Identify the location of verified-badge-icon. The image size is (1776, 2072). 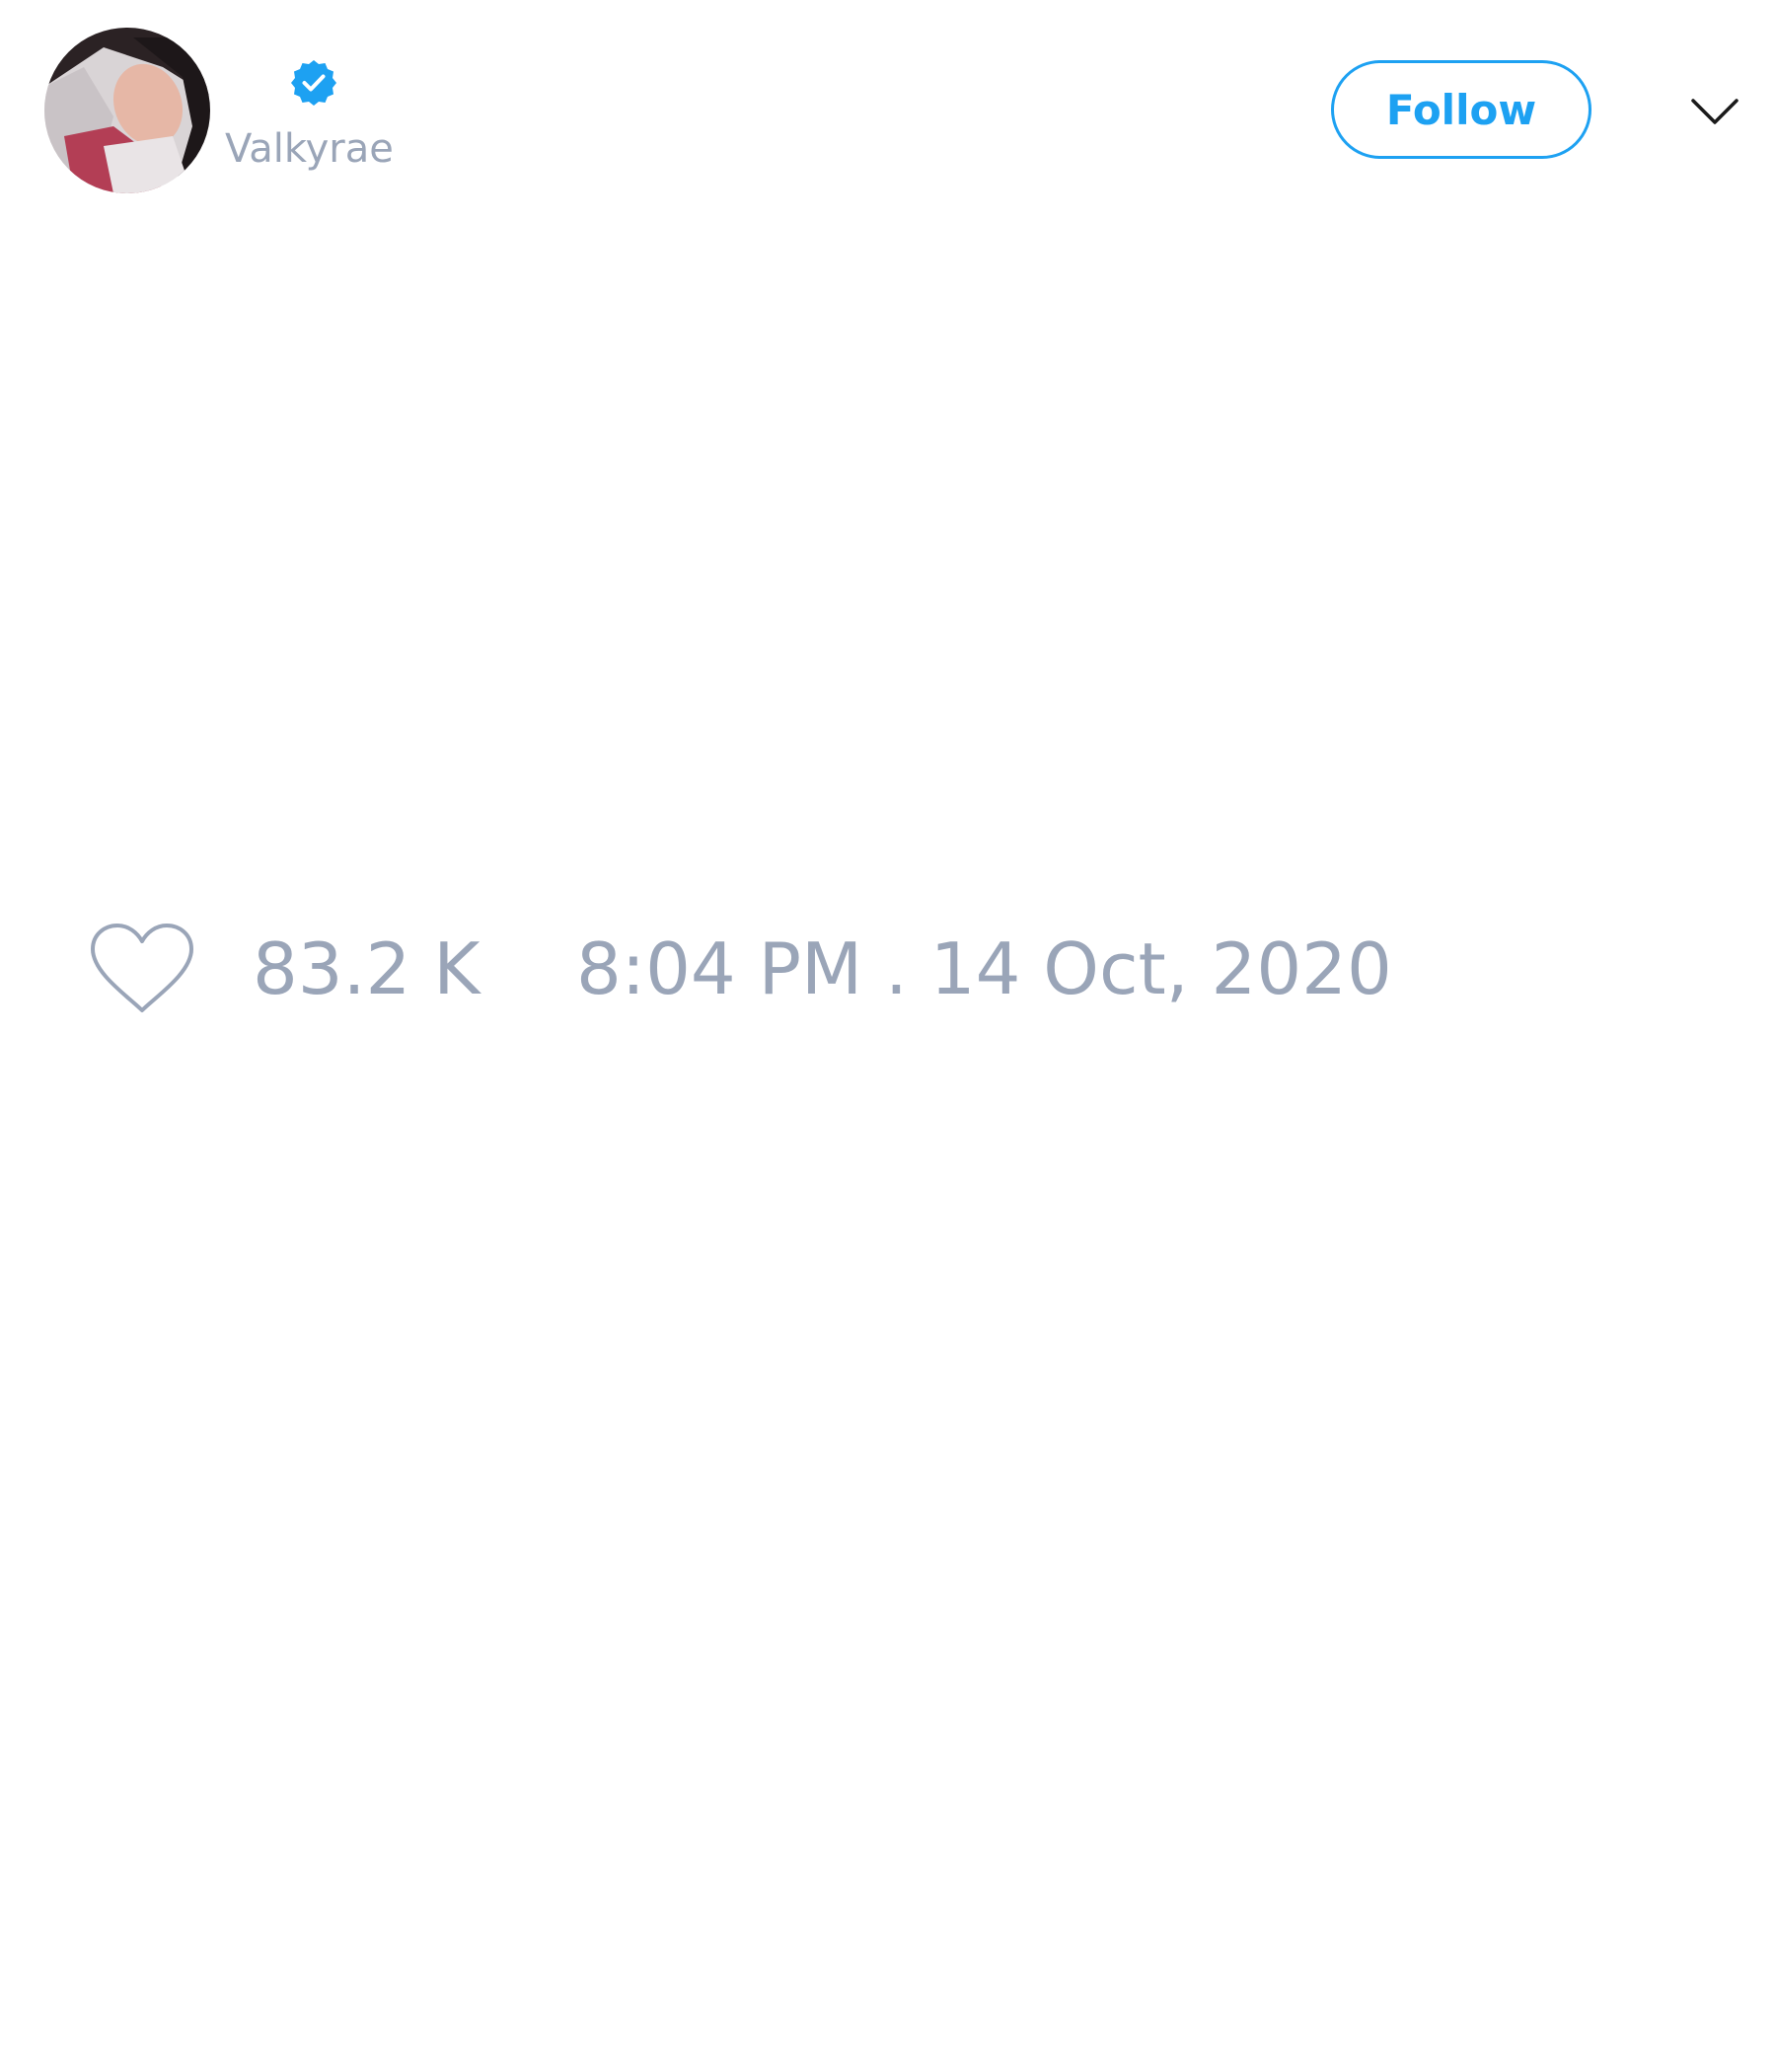
(314, 82).